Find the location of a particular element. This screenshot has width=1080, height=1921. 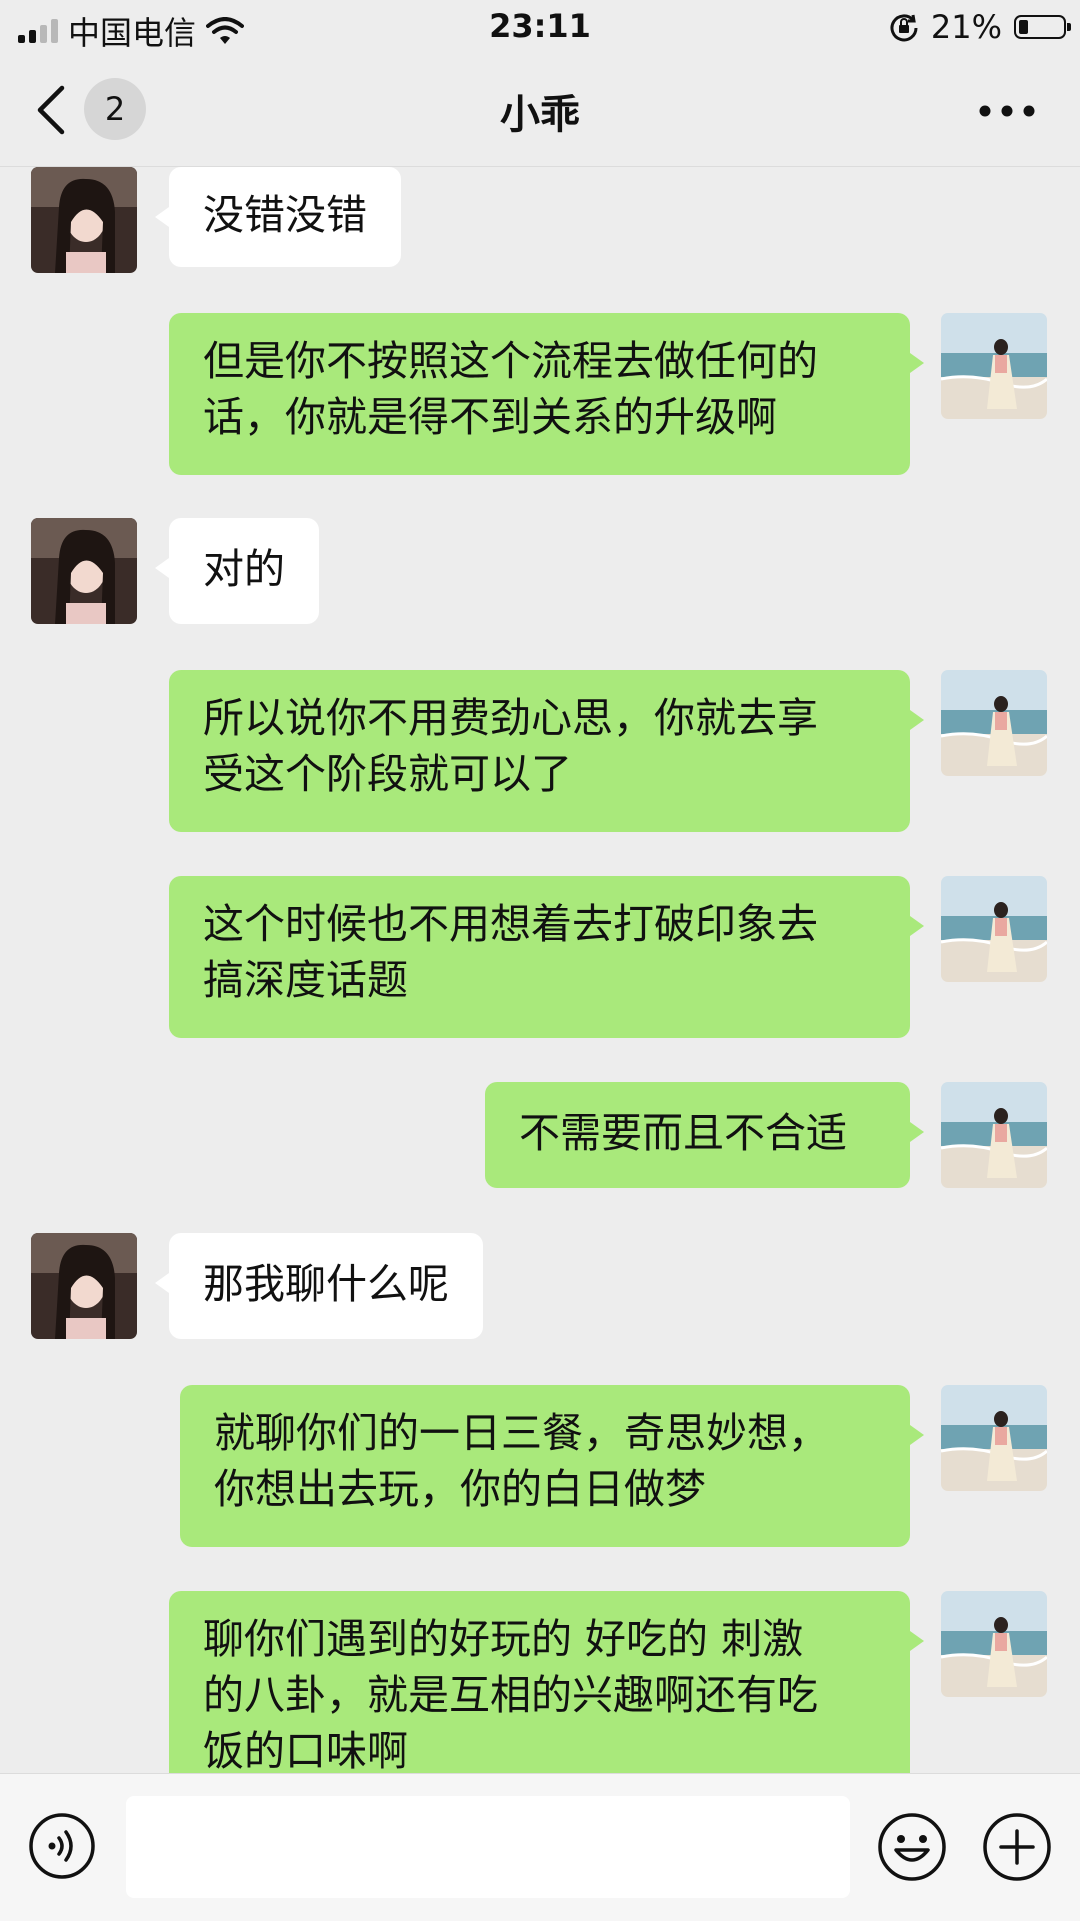

message-row: 就聊你们的一日三餐，奇思妙想， 你想出去玩，你的白日做梦 is located at coordinates (540, 1466).